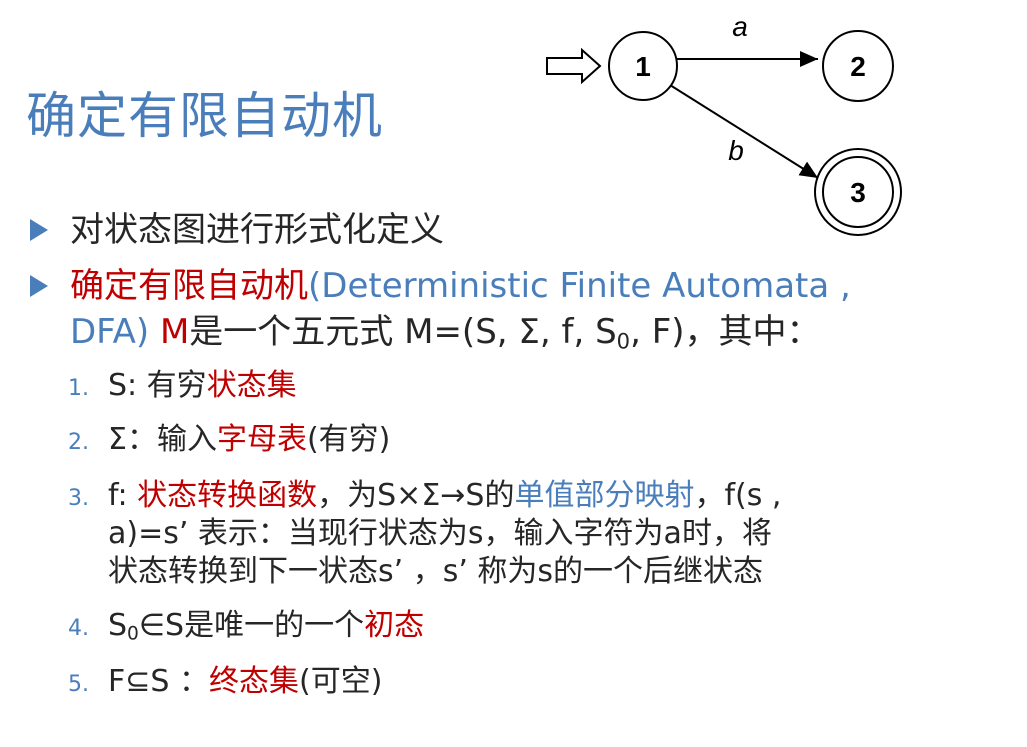 The image size is (1027, 747). Describe the element at coordinates (115, 332) in the screenshot. I see `bullet-2-abbrev: DFA)` at that location.